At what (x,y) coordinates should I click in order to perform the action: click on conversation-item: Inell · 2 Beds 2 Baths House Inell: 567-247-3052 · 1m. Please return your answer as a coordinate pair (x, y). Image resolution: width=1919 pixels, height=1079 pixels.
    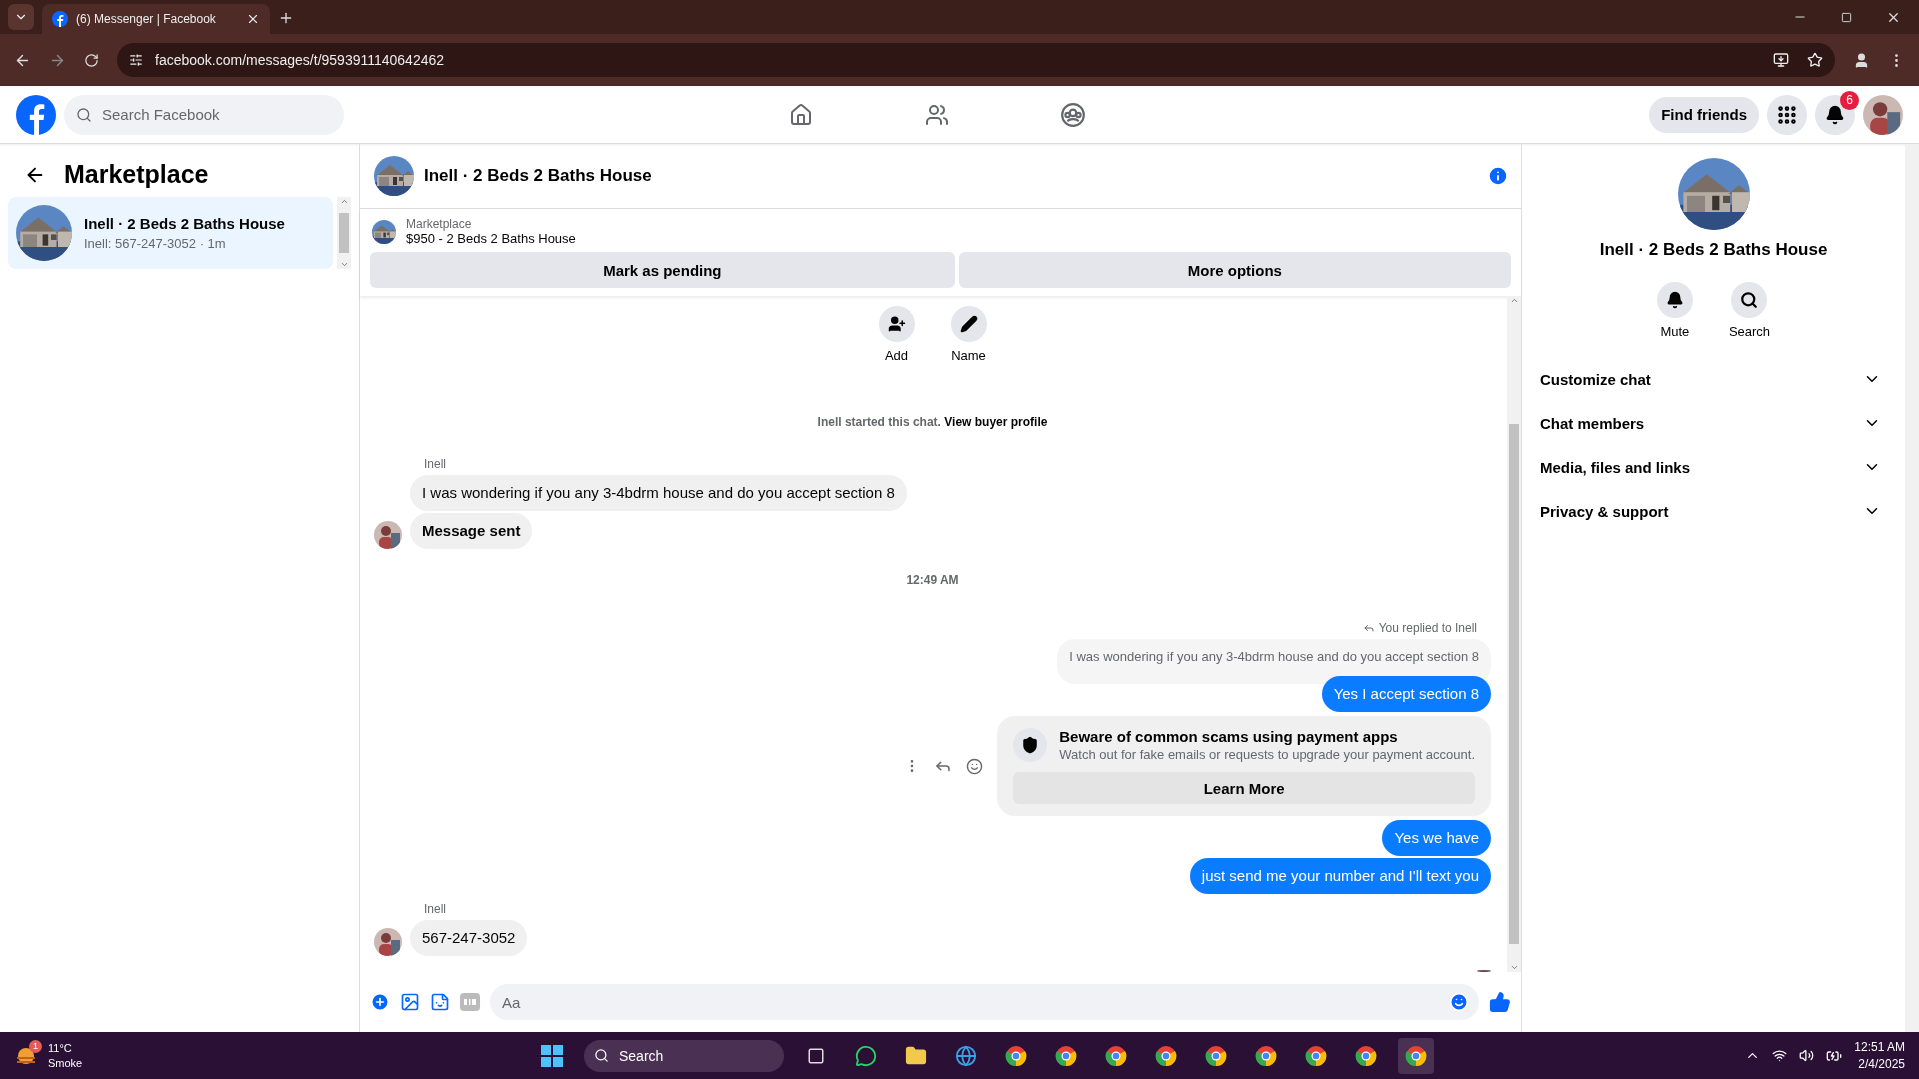
    Looking at the image, I should click on (170, 233).